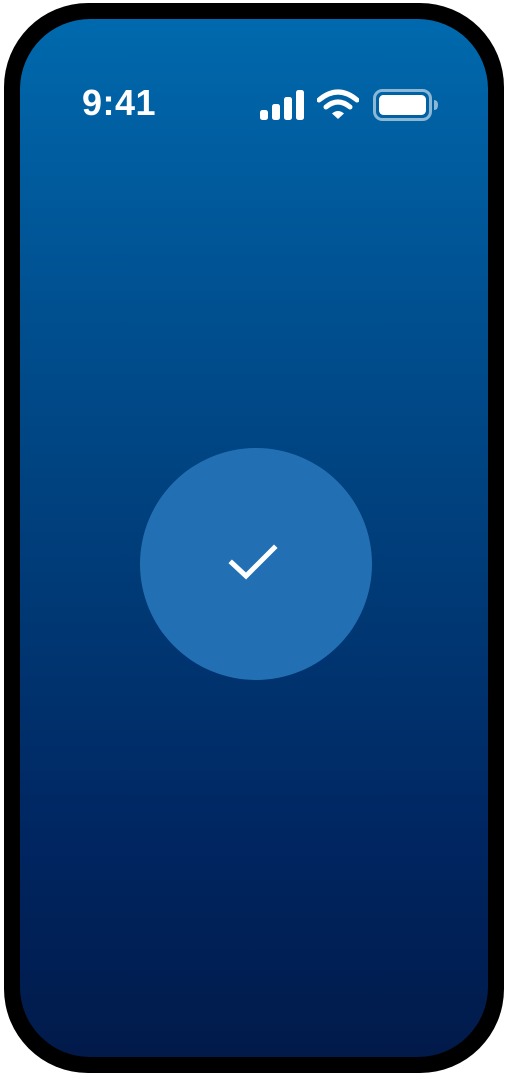 Image resolution: width=506 pixels, height=1076 pixels. Describe the element at coordinates (405, 105) in the screenshot. I see `battery-icon` at that location.